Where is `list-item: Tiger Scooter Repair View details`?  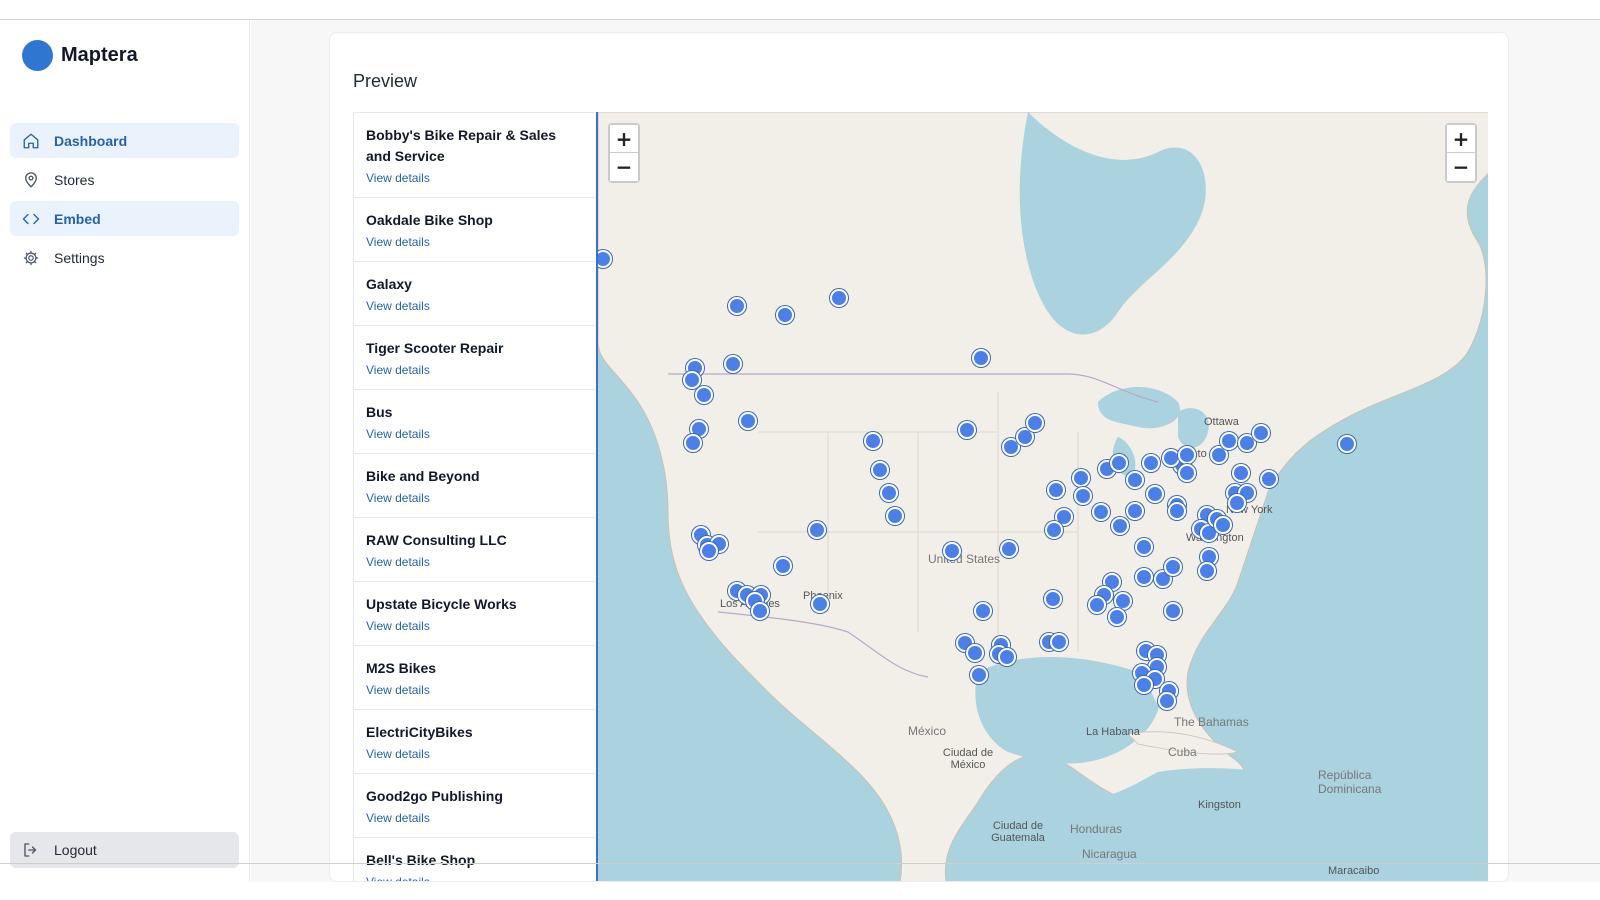 list-item: Tiger Scooter Repair View details is located at coordinates (474, 358).